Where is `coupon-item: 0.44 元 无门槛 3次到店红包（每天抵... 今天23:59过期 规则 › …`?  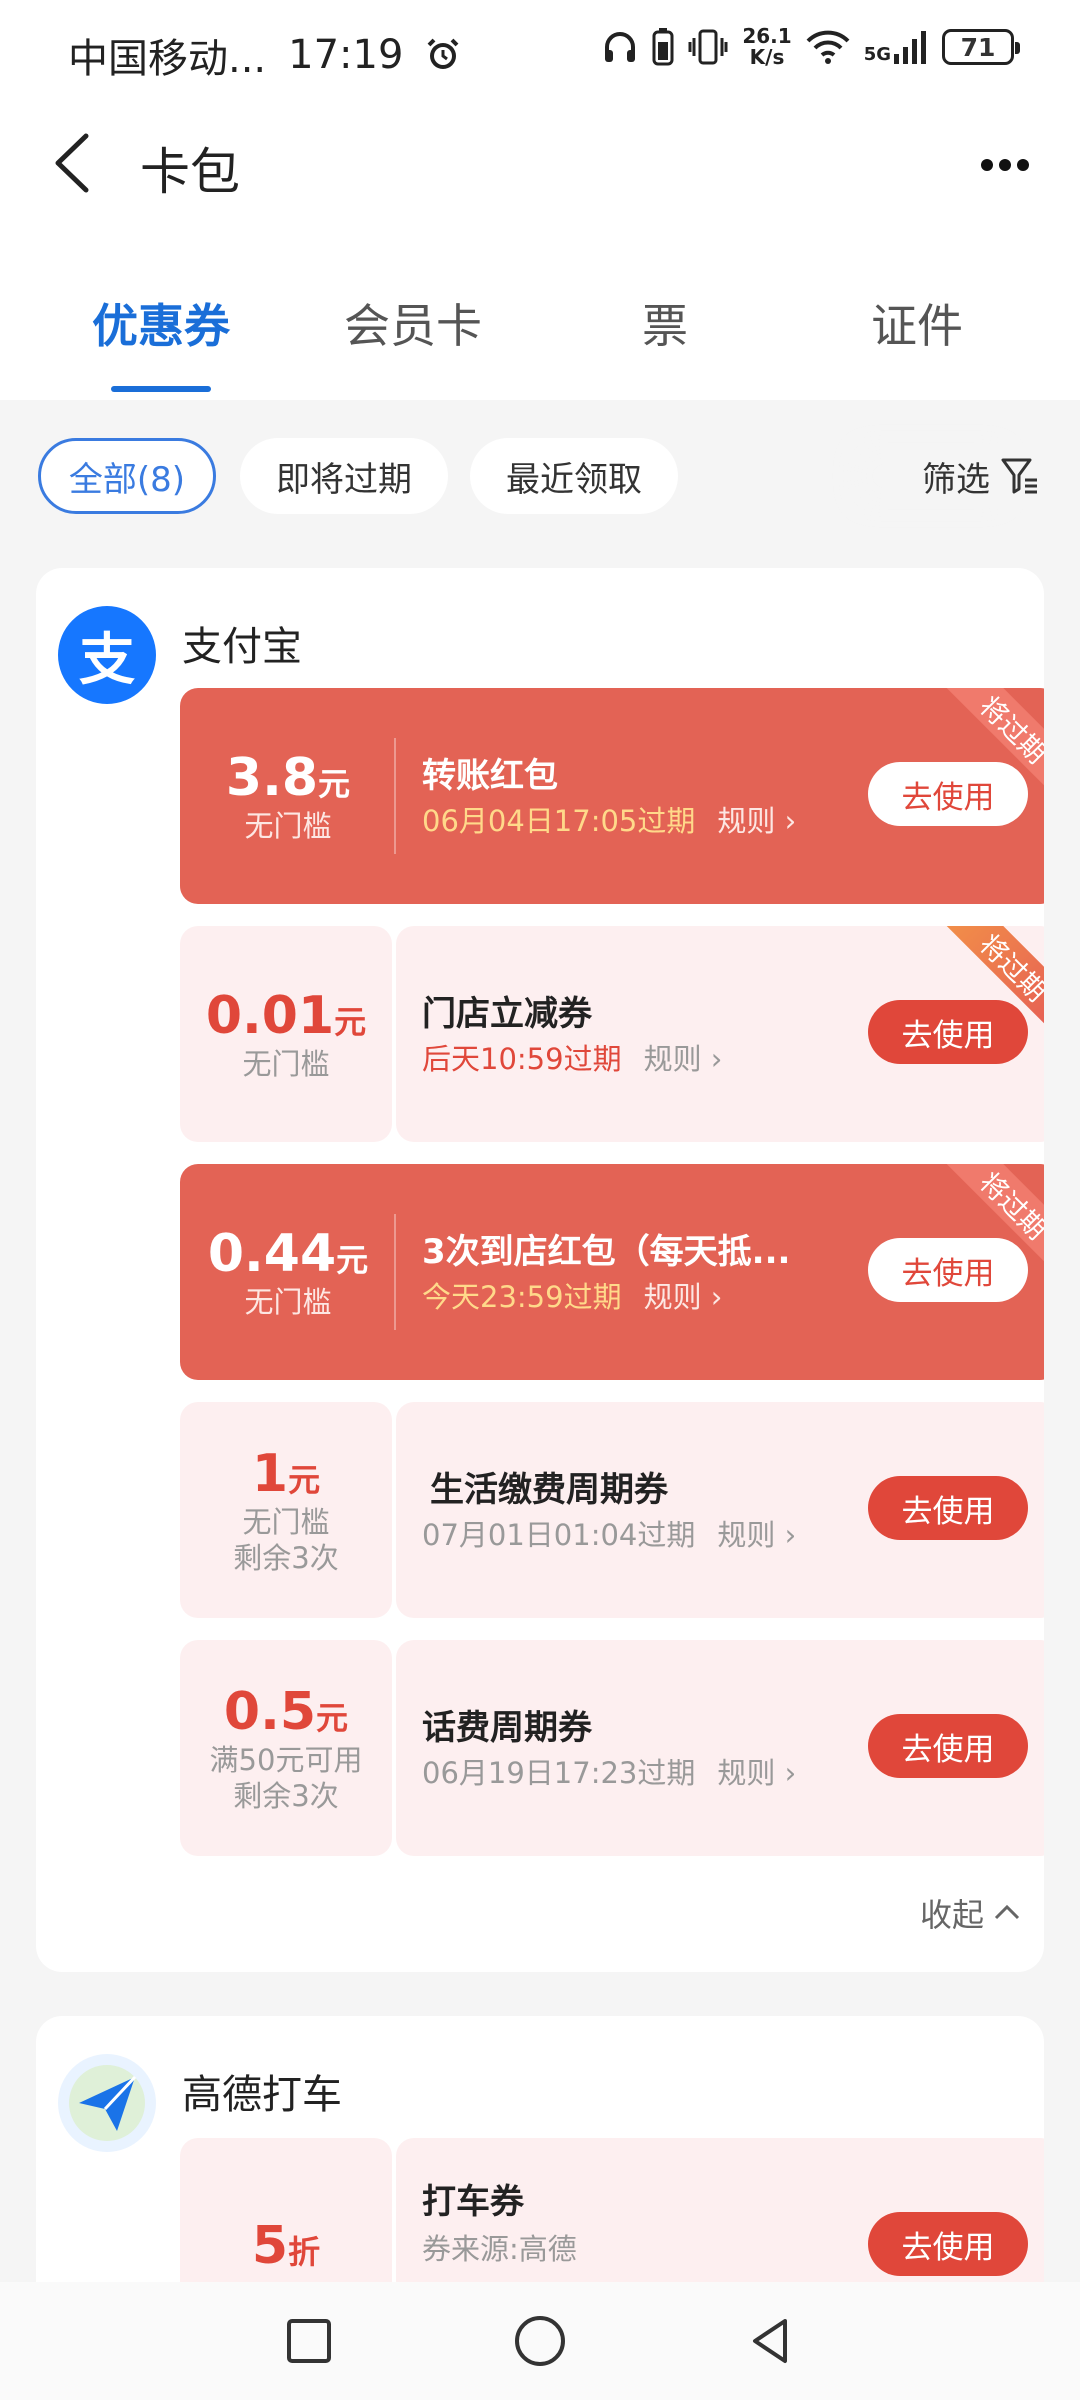
coupon-item: 0.44 元 无门槛 3次到店红包（每天抵... 今天23:59过期 规则 › … is located at coordinates (612, 1272).